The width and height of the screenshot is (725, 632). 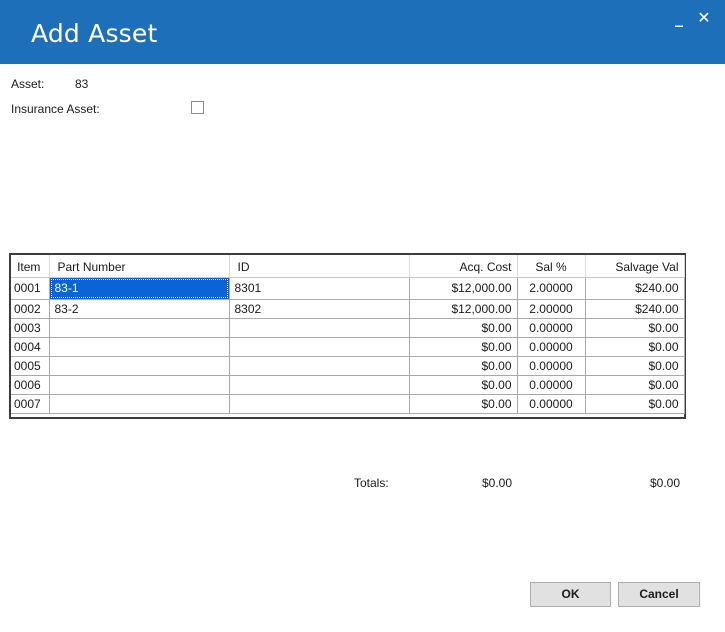 I want to click on col-header-salvage-val: Salvage Val, so click(x=635, y=266).